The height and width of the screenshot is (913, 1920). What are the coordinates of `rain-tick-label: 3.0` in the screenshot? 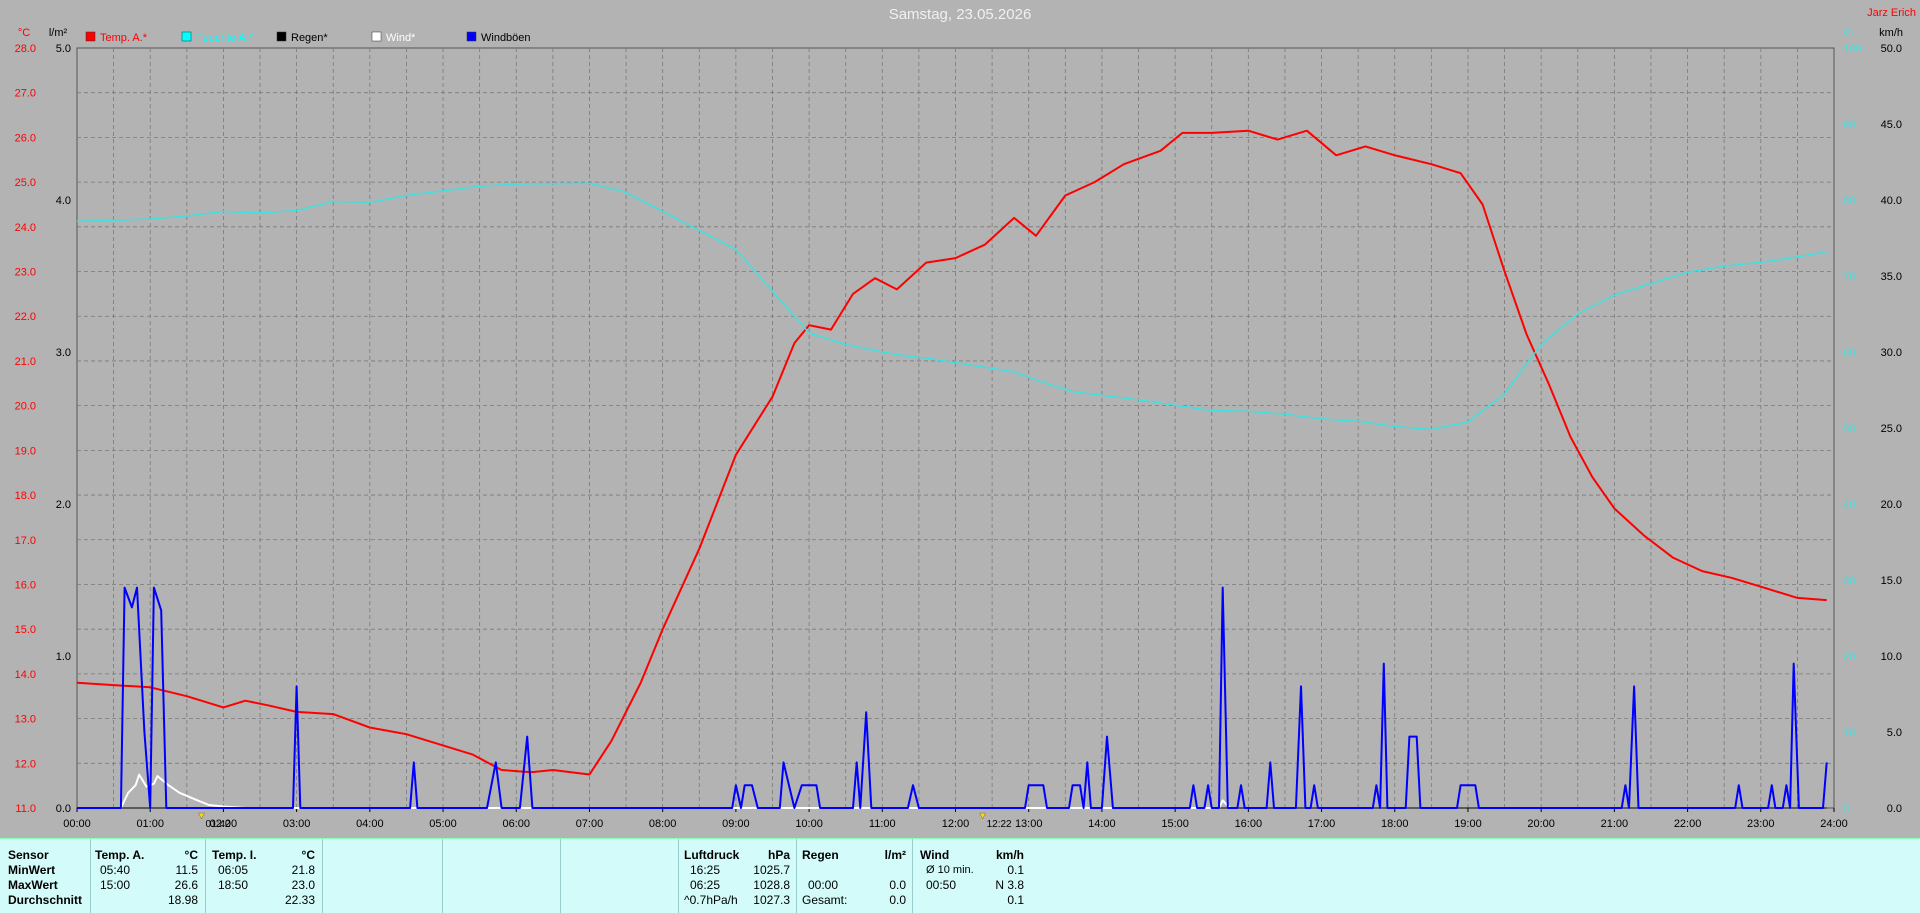 It's located at (63, 353).